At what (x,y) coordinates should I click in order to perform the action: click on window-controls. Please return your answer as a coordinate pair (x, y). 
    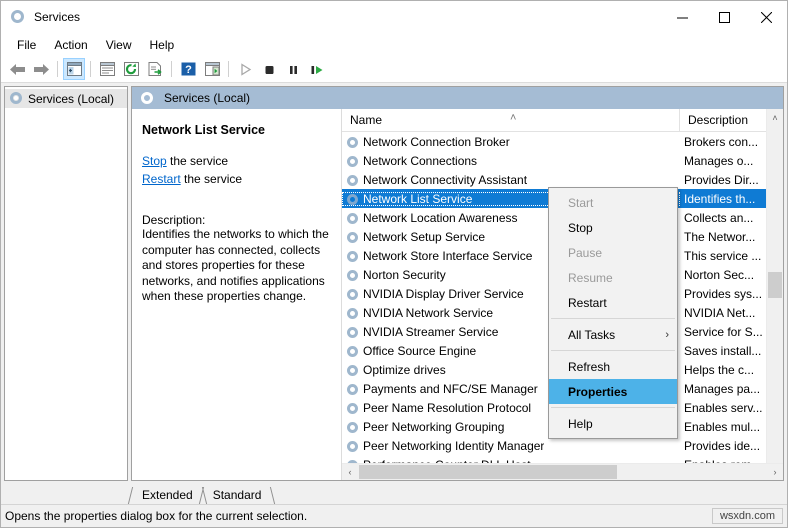
    Looking at the image, I should click on (724, 17).